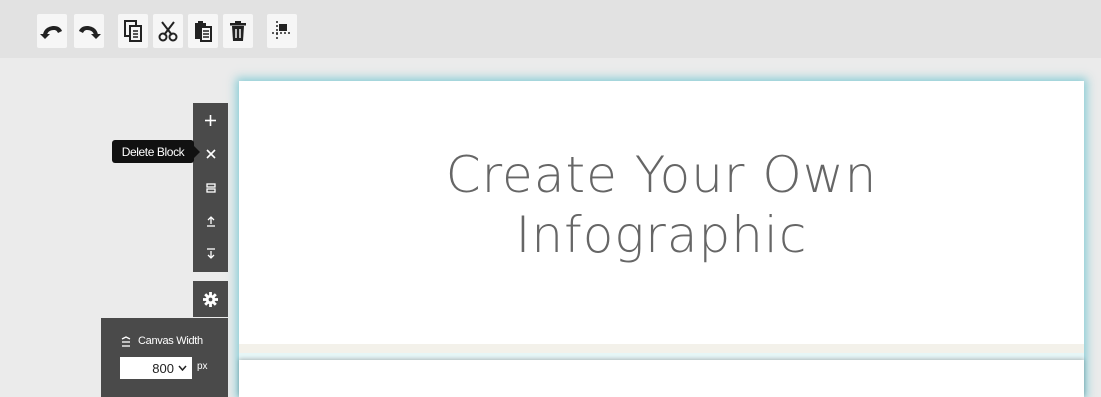 This screenshot has width=1101, height=397. Describe the element at coordinates (126, 341) in the screenshot. I see `canvas-width-icon` at that location.